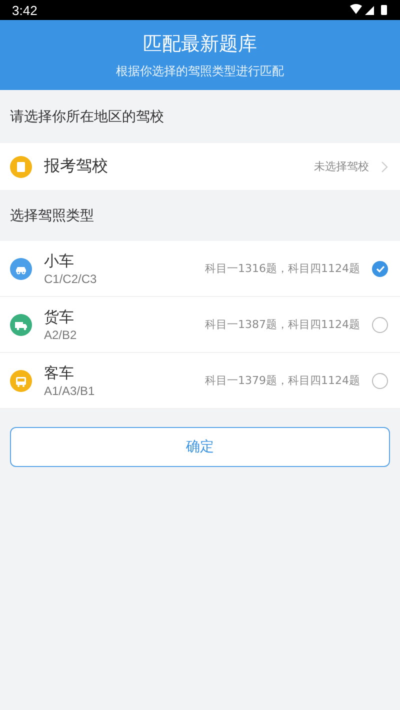 Image resolution: width=400 pixels, height=710 pixels. What do you see at coordinates (76, 166) in the screenshot?
I see `school-label: 报考驾校` at bounding box center [76, 166].